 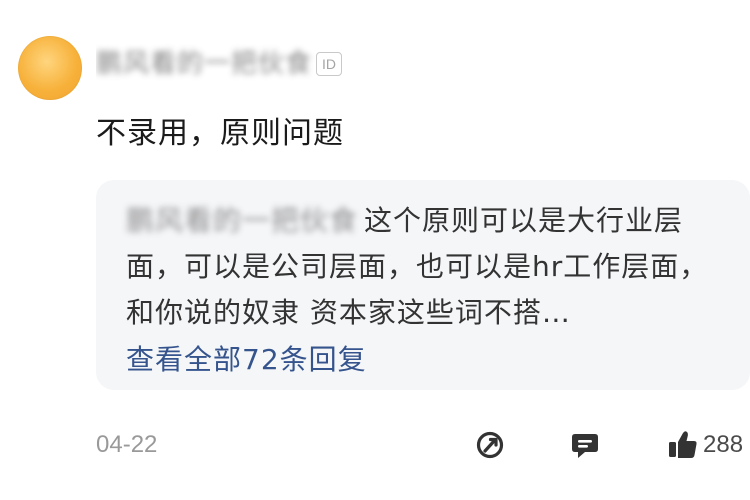 I want to click on username-text: 鹏风看的一把伙食, so click(x=204, y=64).